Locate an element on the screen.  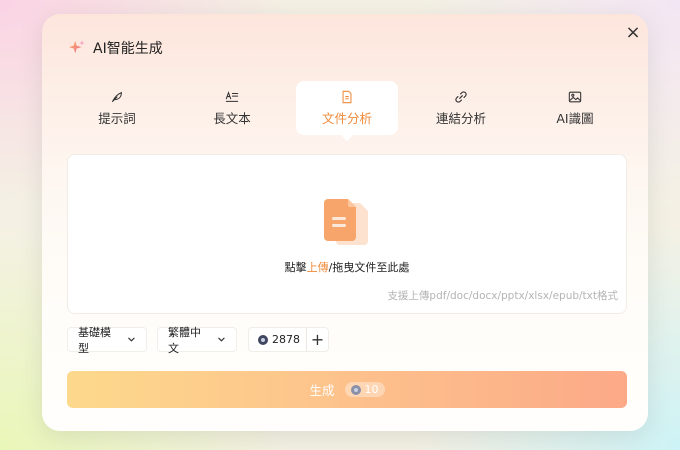
language-select: 繁體中文 is located at coordinates (197, 340).